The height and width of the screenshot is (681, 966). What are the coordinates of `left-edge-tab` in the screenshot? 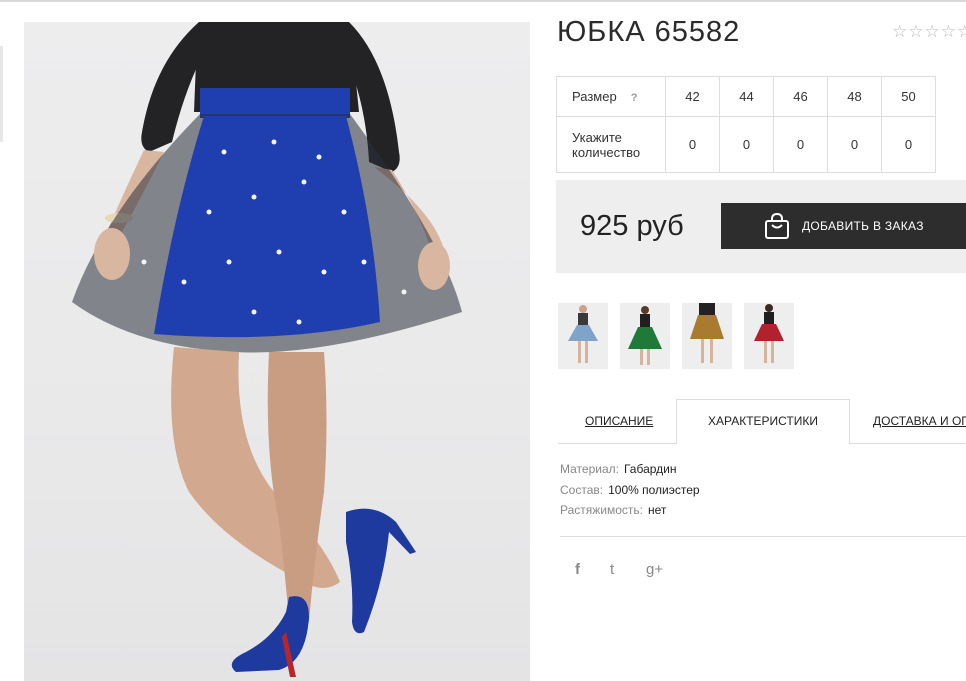 It's located at (1, 94).